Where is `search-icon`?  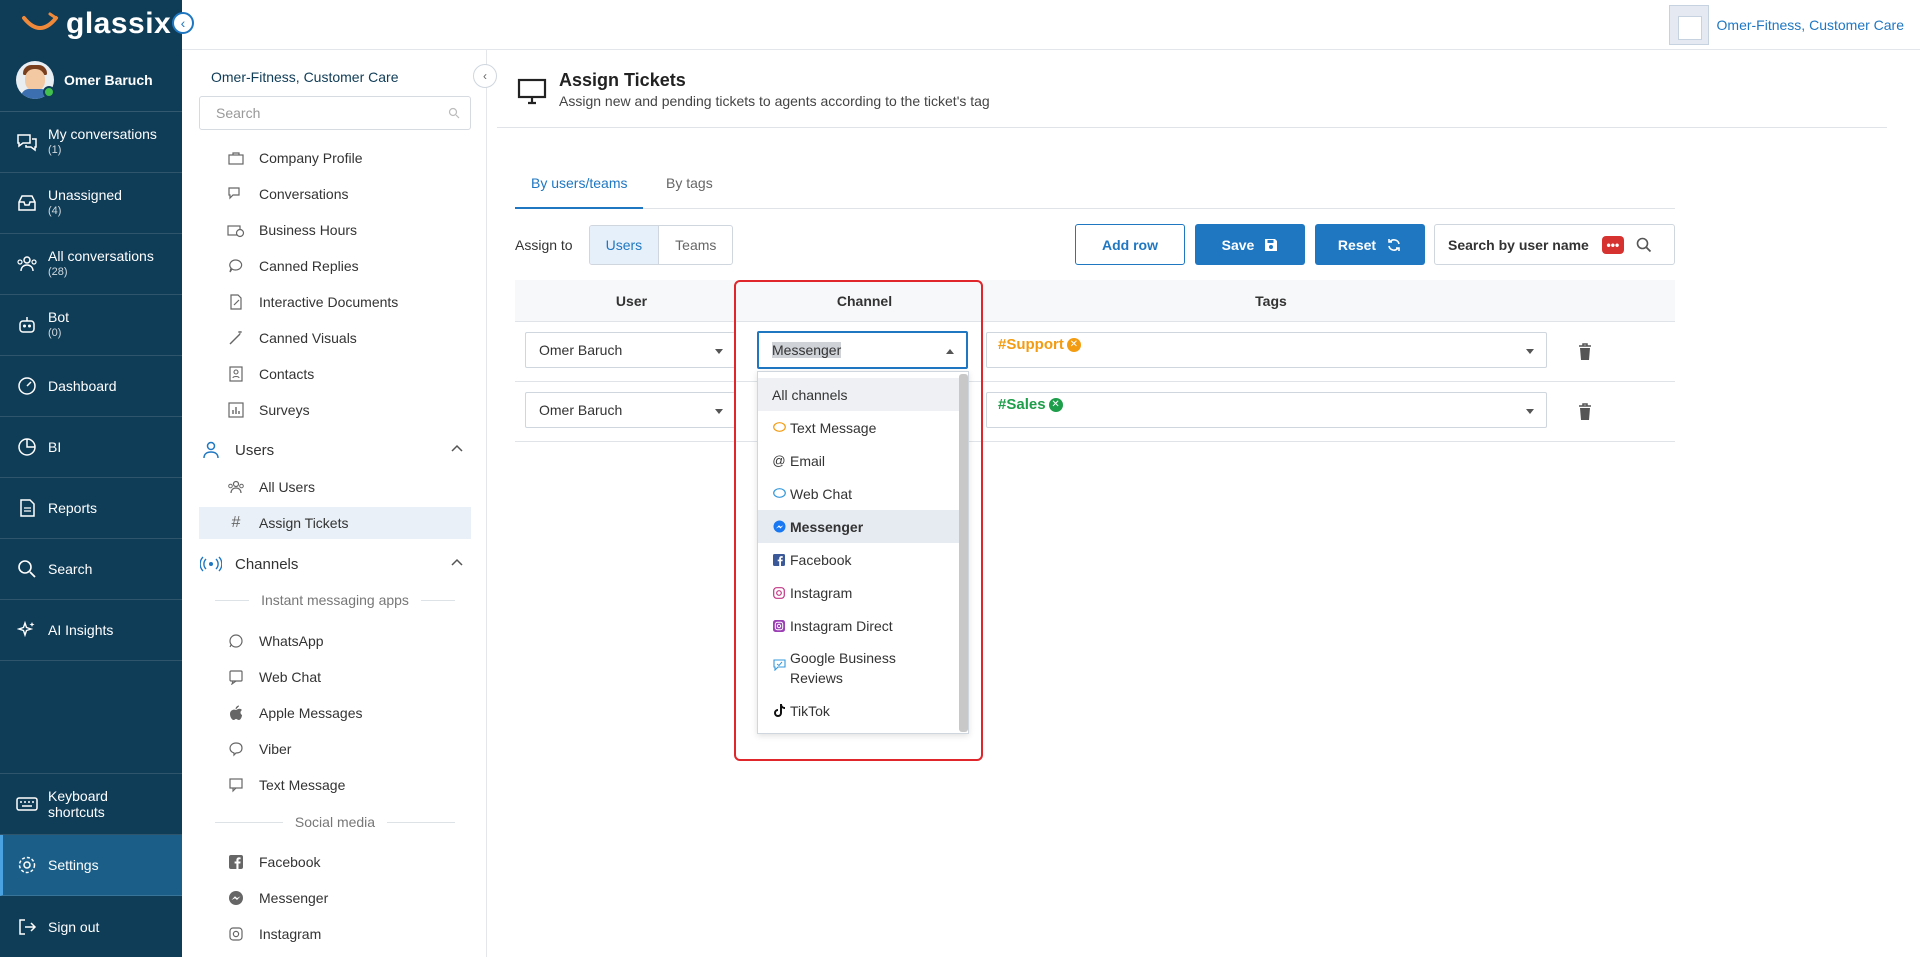 search-icon is located at coordinates (1644, 245).